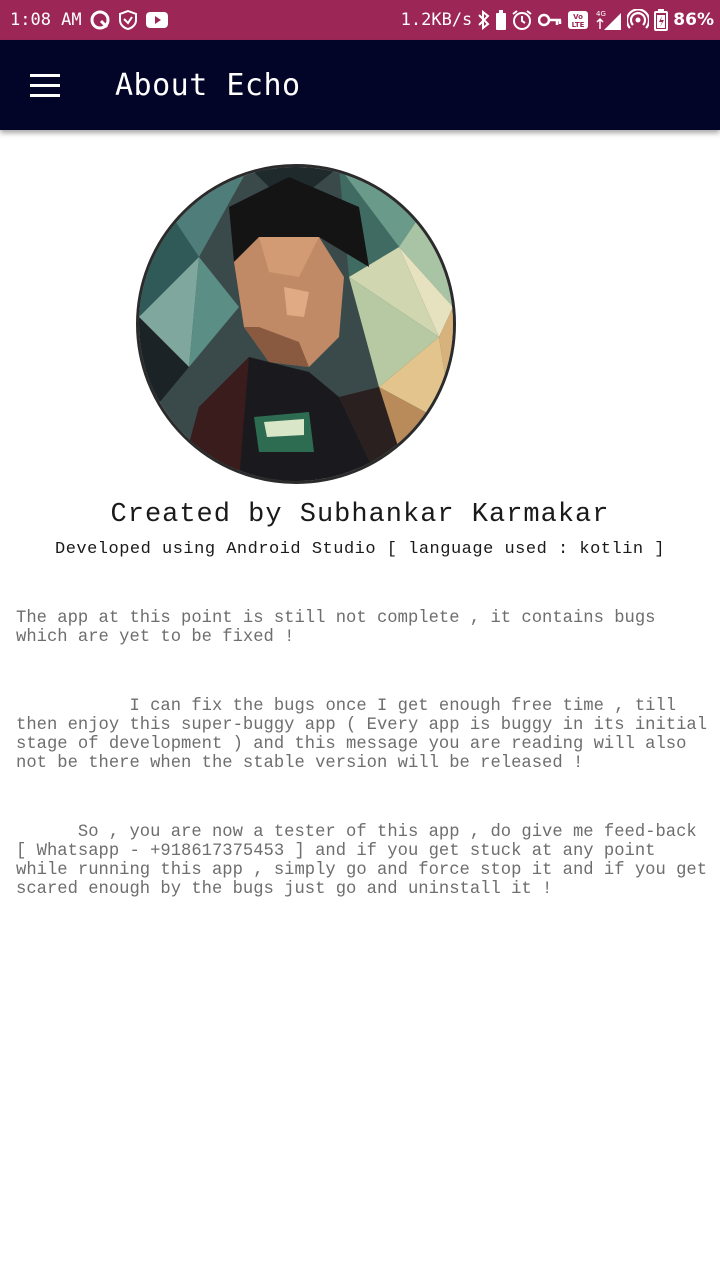 The height and width of the screenshot is (1280, 720). I want to click on signal-4g-icon: 4G, so click(608, 20).